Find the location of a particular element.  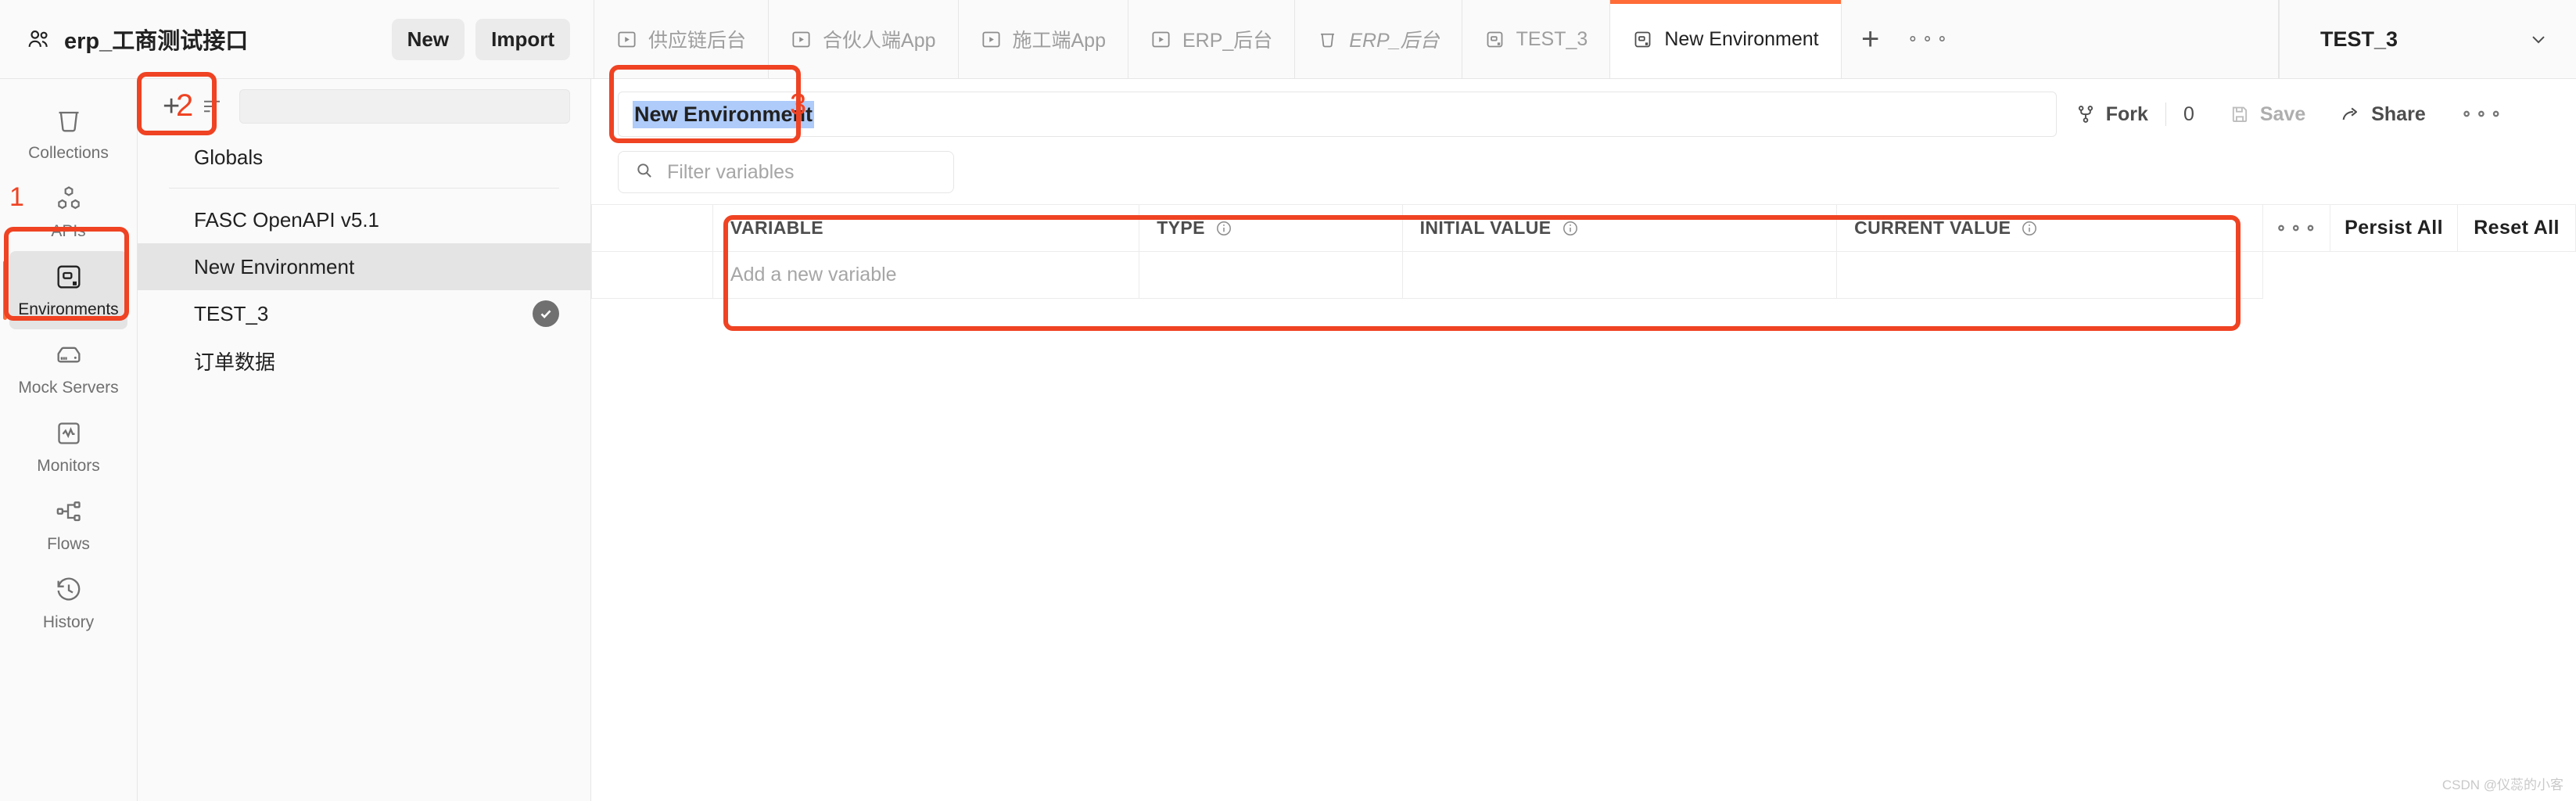

sidebar-item-apis: APIs is located at coordinates (68, 212).